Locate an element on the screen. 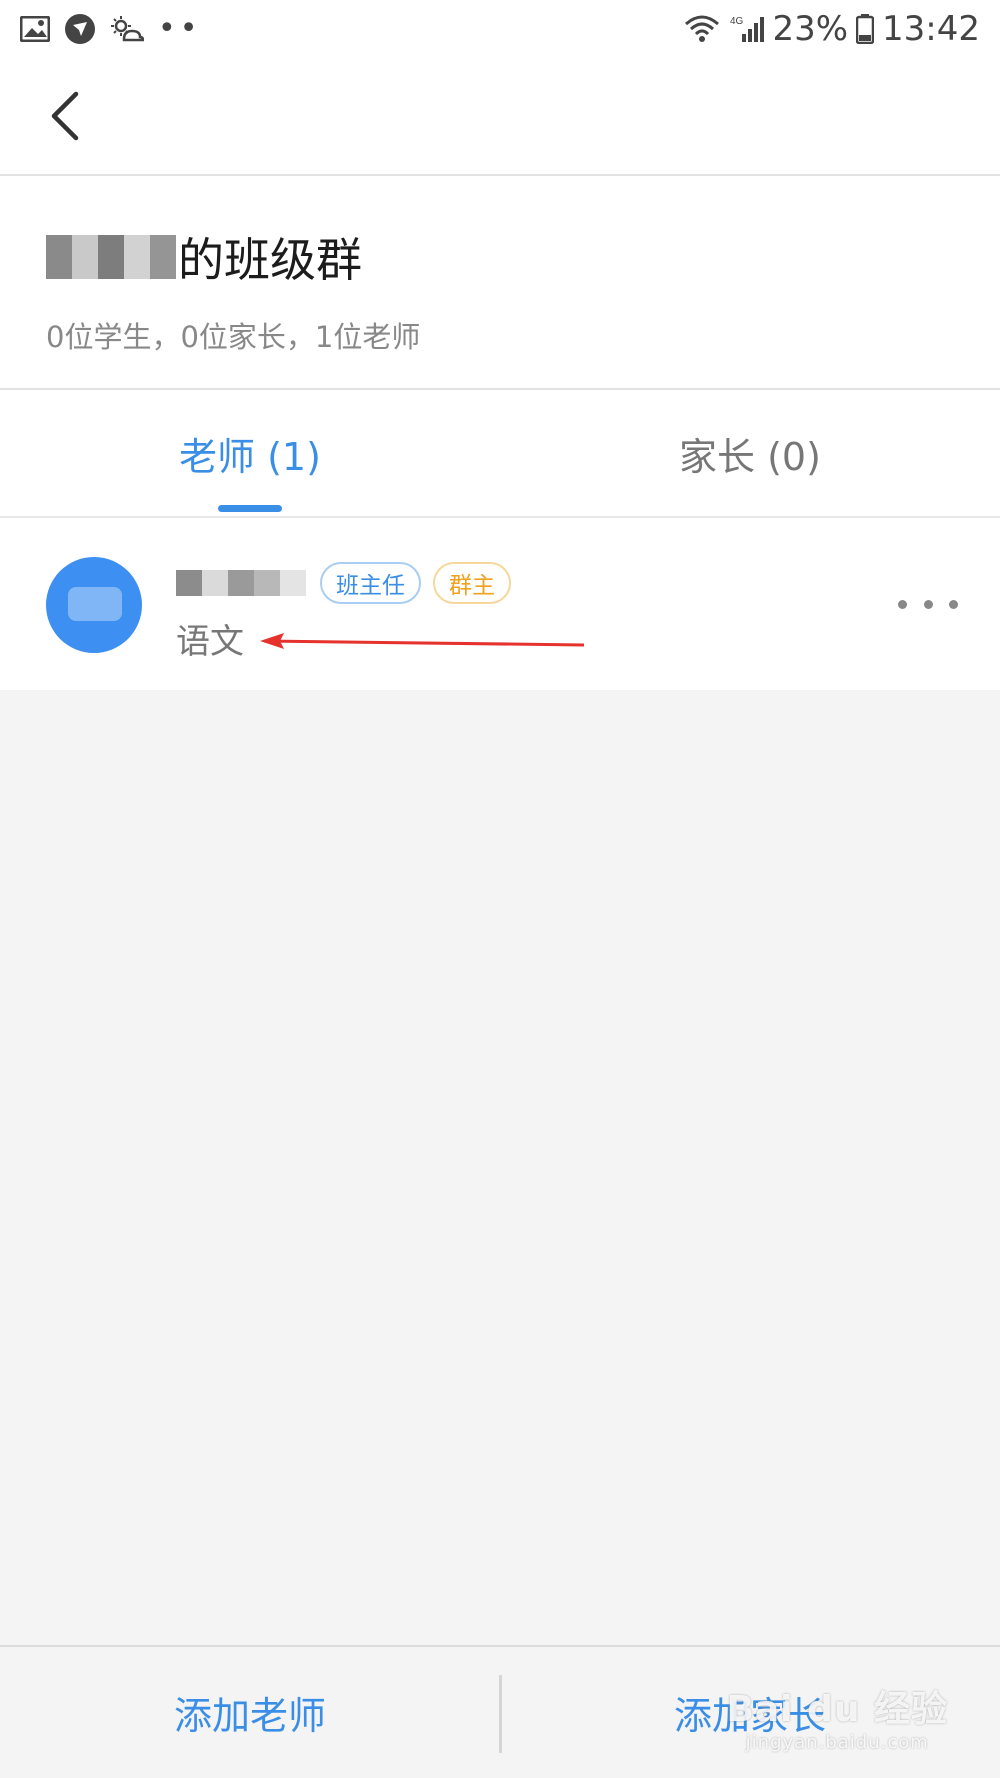 The image size is (1000, 1778). add-teacher-button: 添加老师 is located at coordinates (250, 1712).